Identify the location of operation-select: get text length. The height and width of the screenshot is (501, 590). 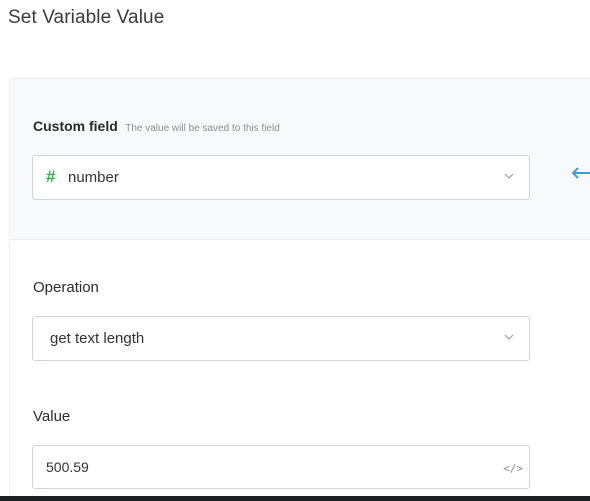
(281, 338).